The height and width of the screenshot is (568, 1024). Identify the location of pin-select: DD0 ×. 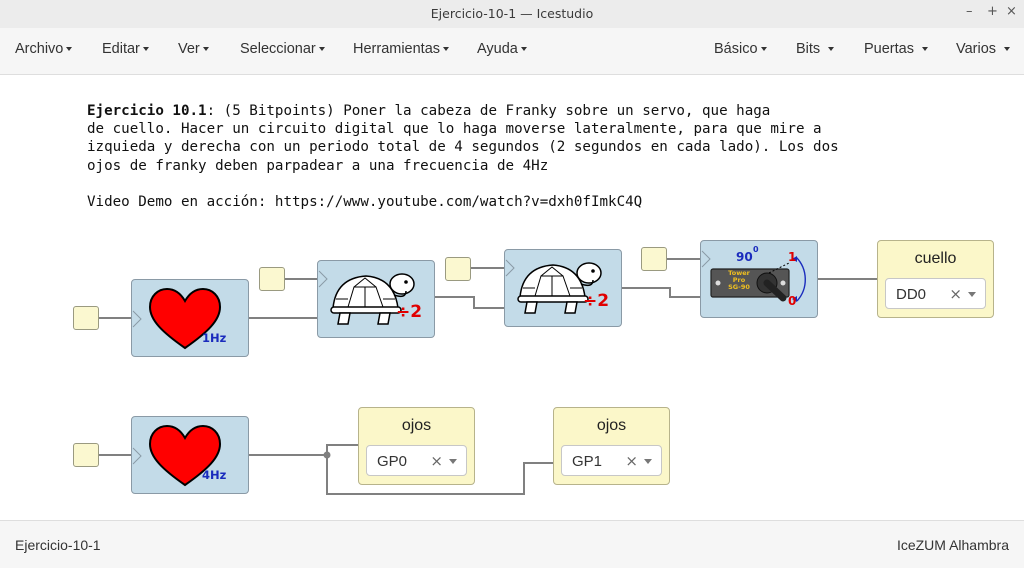
(935, 293).